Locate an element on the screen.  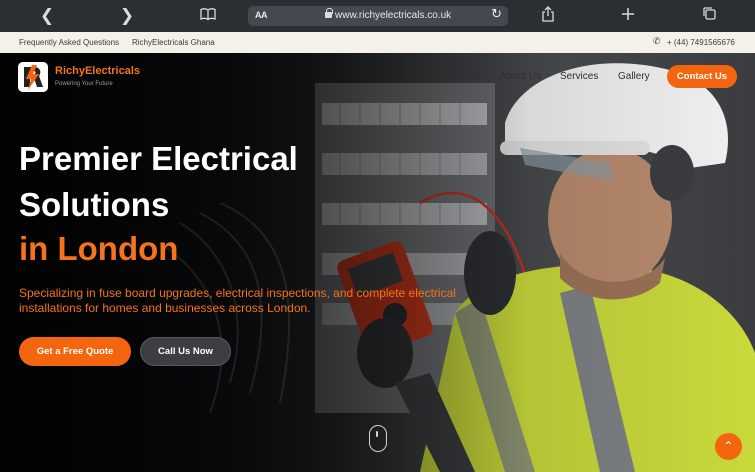
phone-number: + (44) 7491565676 is located at coordinates (701, 42).